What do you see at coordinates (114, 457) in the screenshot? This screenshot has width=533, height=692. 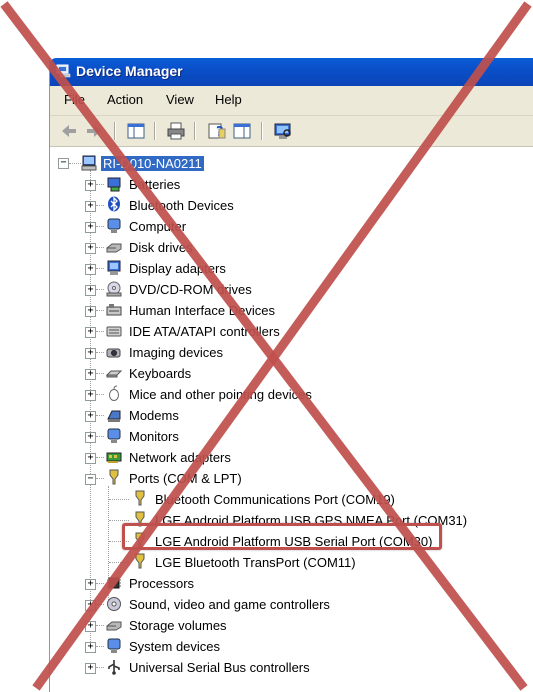 I see `network-adapter-icon` at bounding box center [114, 457].